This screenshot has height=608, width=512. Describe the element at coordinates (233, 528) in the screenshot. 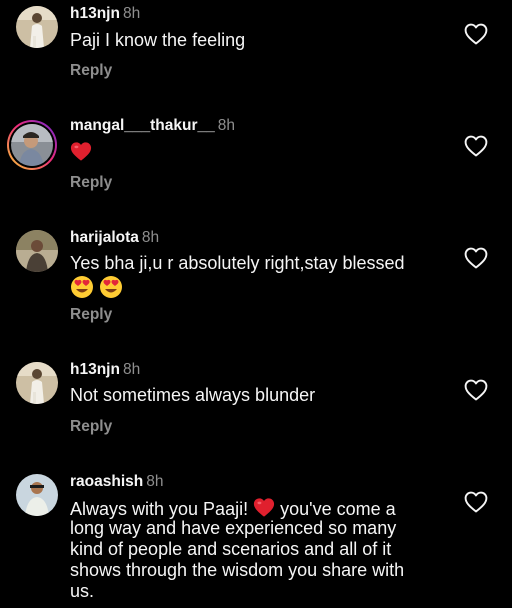

I see `comment-text-line: long way and have experienced so many` at that location.